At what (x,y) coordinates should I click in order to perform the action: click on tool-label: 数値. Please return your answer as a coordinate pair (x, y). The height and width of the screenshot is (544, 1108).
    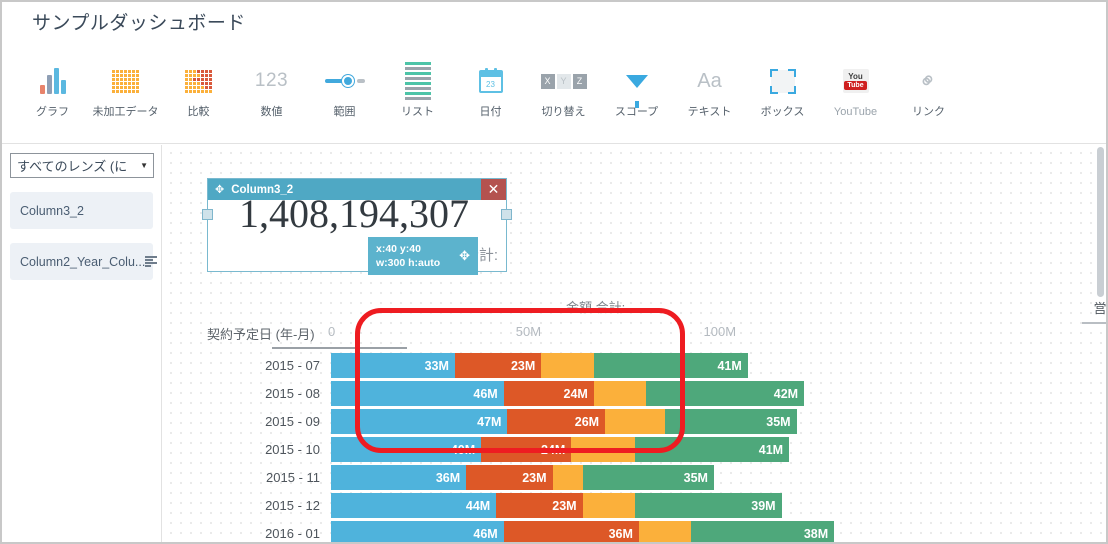
    Looking at the image, I should click on (271, 112).